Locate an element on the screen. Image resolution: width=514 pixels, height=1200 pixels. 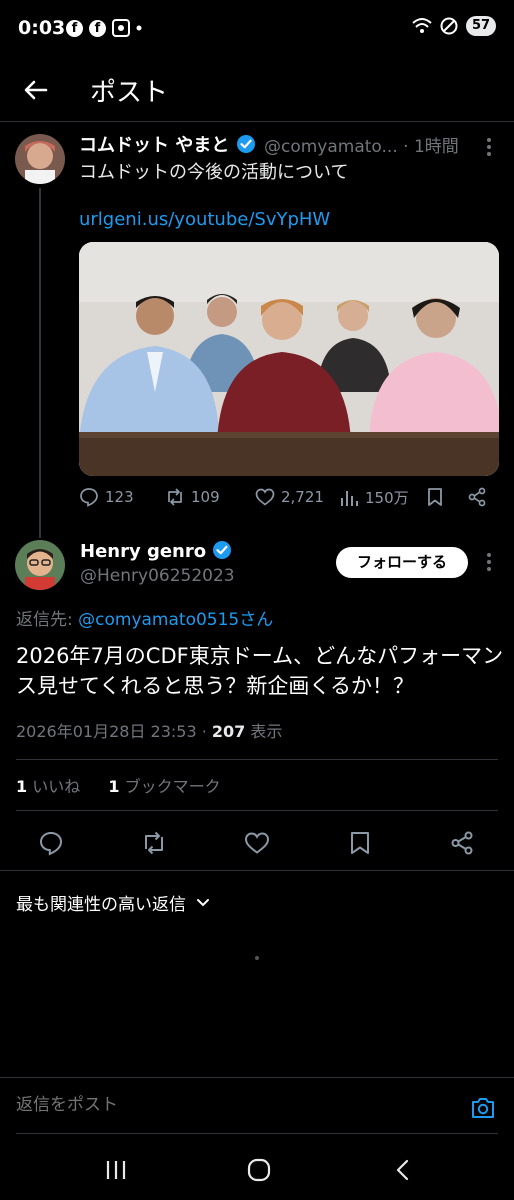
screenshot-icon is located at coordinates (121, 28).